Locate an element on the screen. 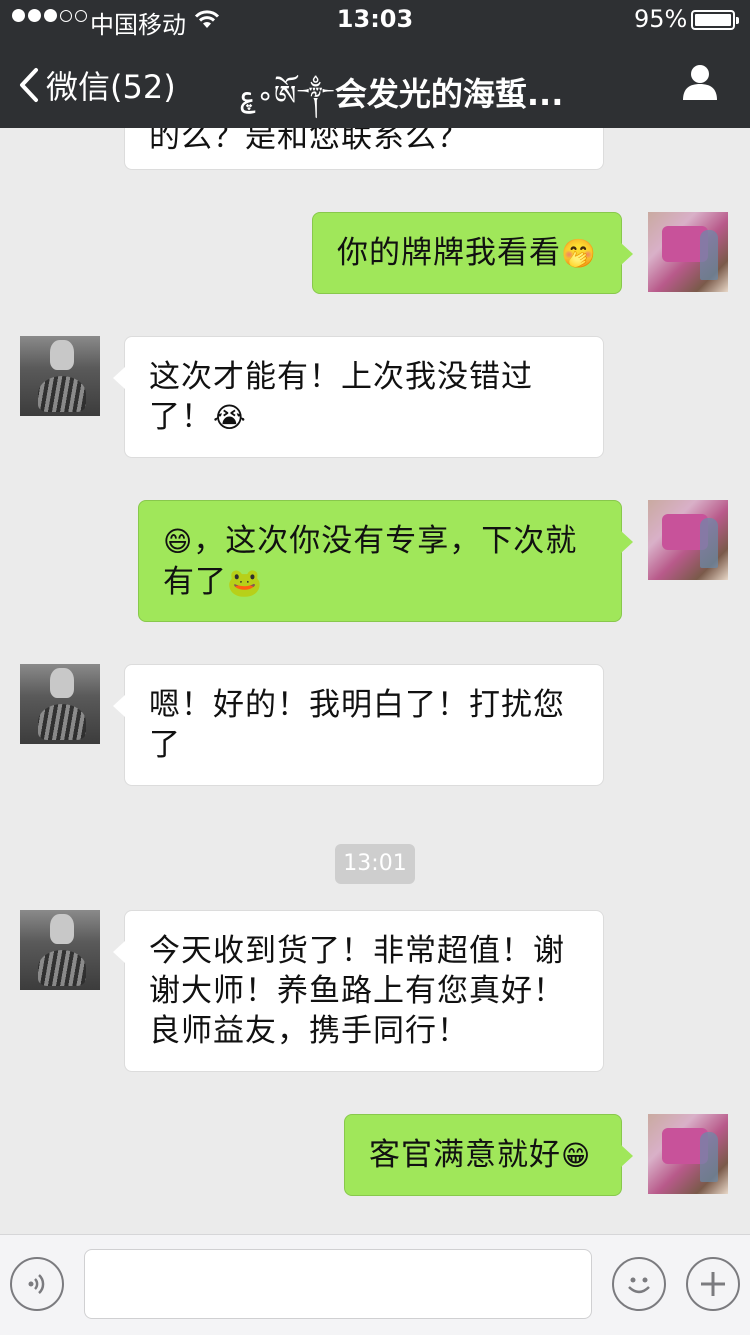 Image resolution: width=750 pixels, height=1335 pixels. plus-icon is located at coordinates (713, 1284).